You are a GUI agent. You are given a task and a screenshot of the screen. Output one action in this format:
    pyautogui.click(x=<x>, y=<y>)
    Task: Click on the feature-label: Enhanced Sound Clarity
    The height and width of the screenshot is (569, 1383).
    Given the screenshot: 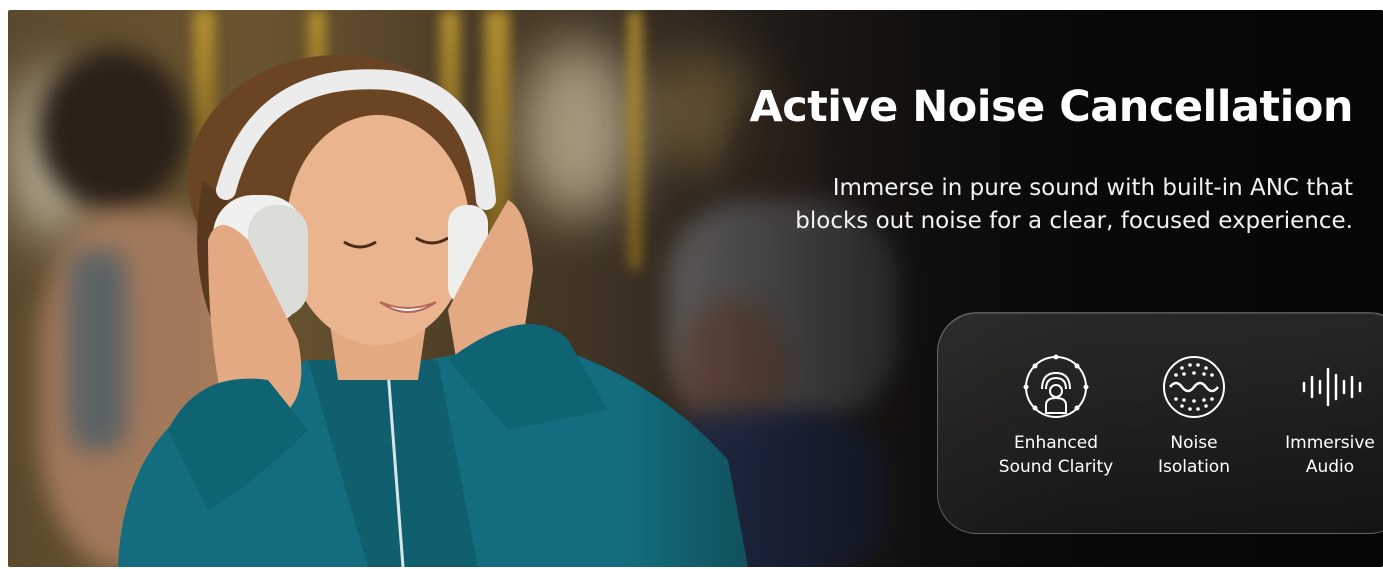 What is the action you would take?
    pyautogui.click(x=1056, y=455)
    